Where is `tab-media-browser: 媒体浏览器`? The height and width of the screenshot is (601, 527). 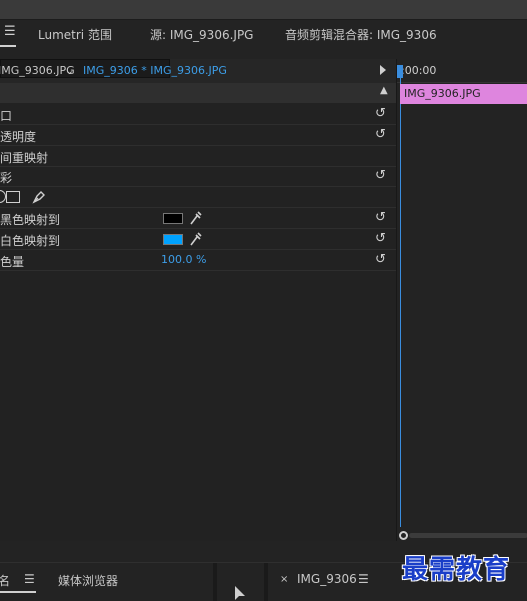
tab-media-browser: 媒体浏览器 is located at coordinates (88, 580).